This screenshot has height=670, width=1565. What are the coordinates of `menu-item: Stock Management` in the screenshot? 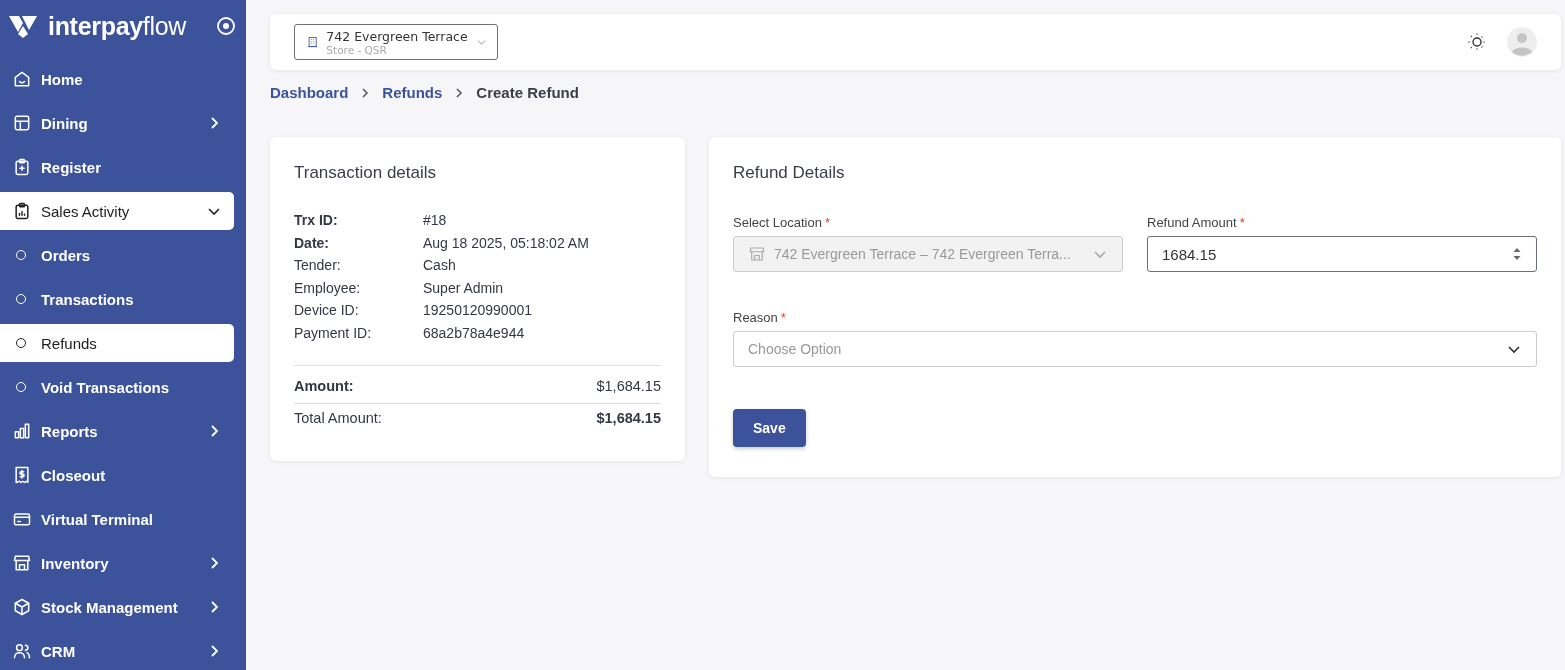 It's located at (117, 607).